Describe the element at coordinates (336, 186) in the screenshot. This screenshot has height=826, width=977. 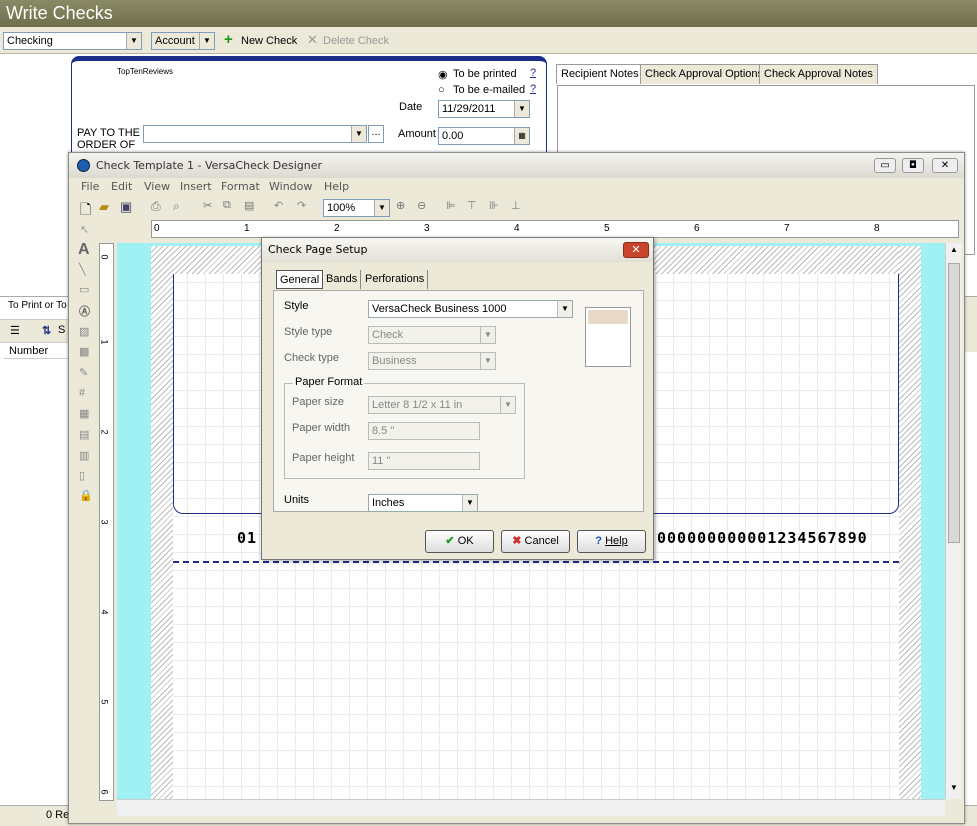
I see `menu-help: Help` at that location.